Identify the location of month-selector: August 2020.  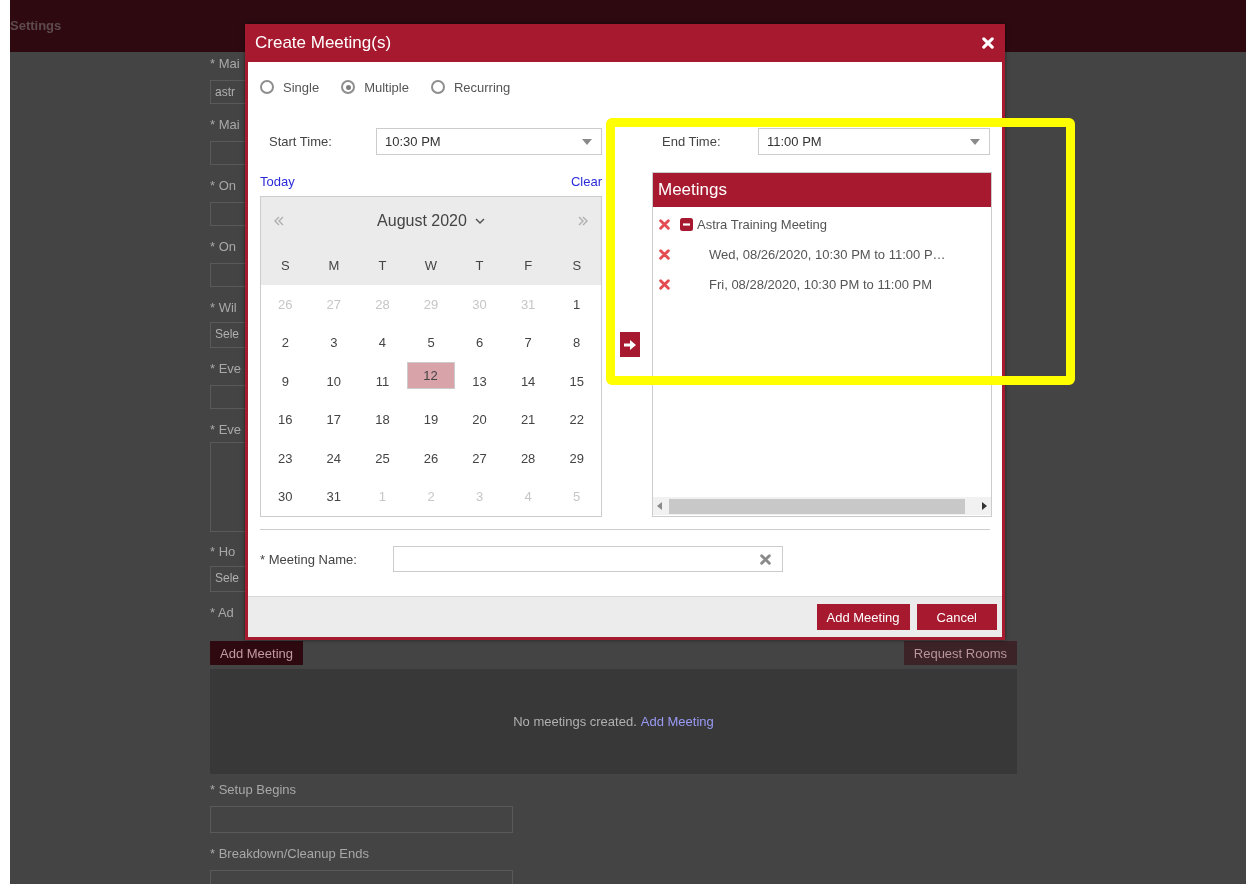
(431, 221).